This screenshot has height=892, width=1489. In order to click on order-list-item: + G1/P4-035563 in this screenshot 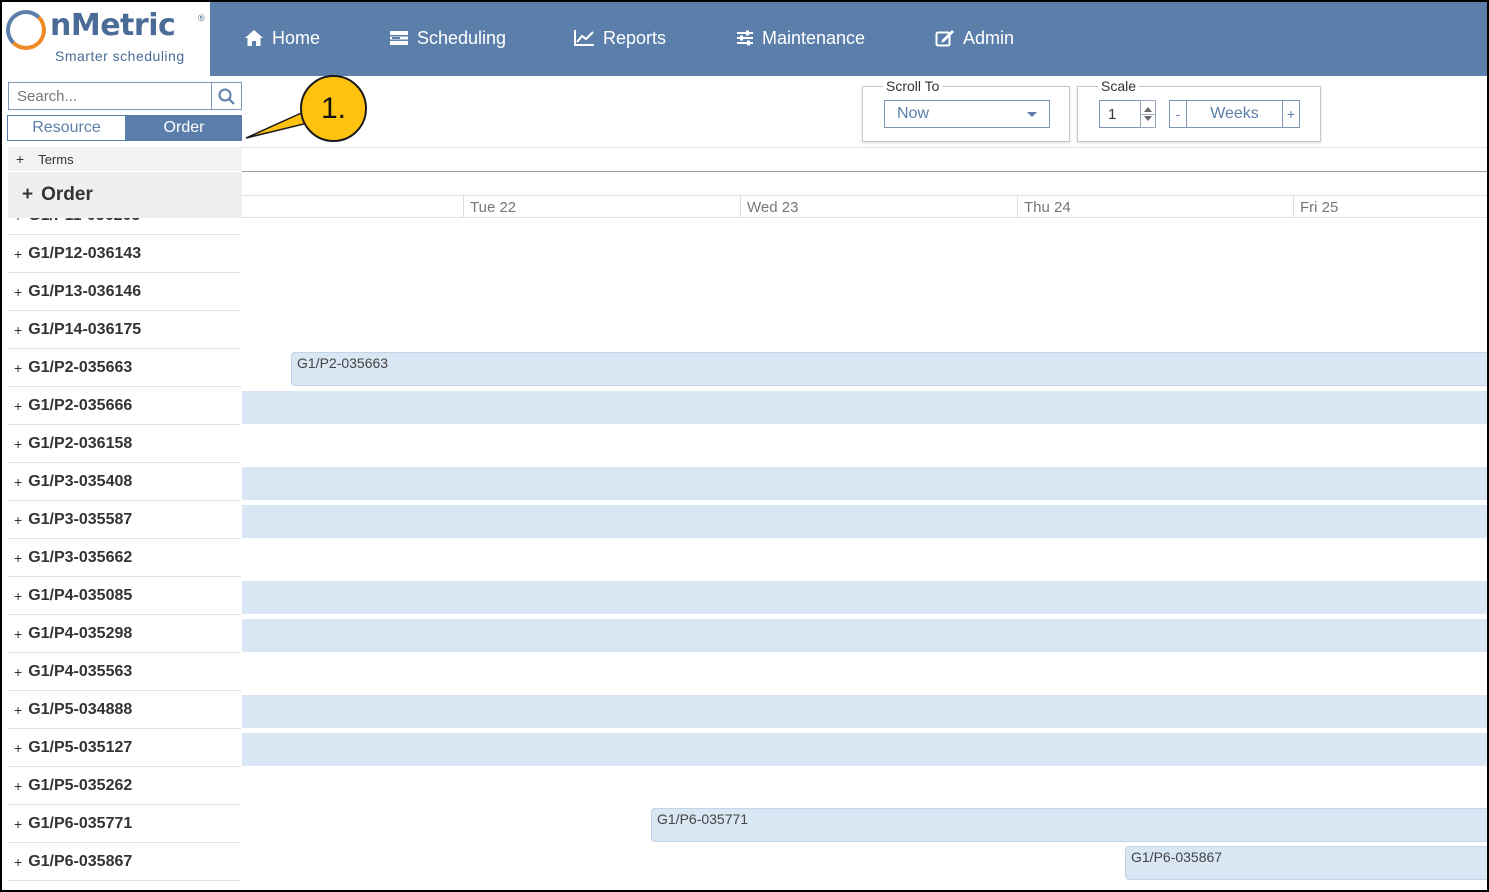, I will do `click(124, 672)`.